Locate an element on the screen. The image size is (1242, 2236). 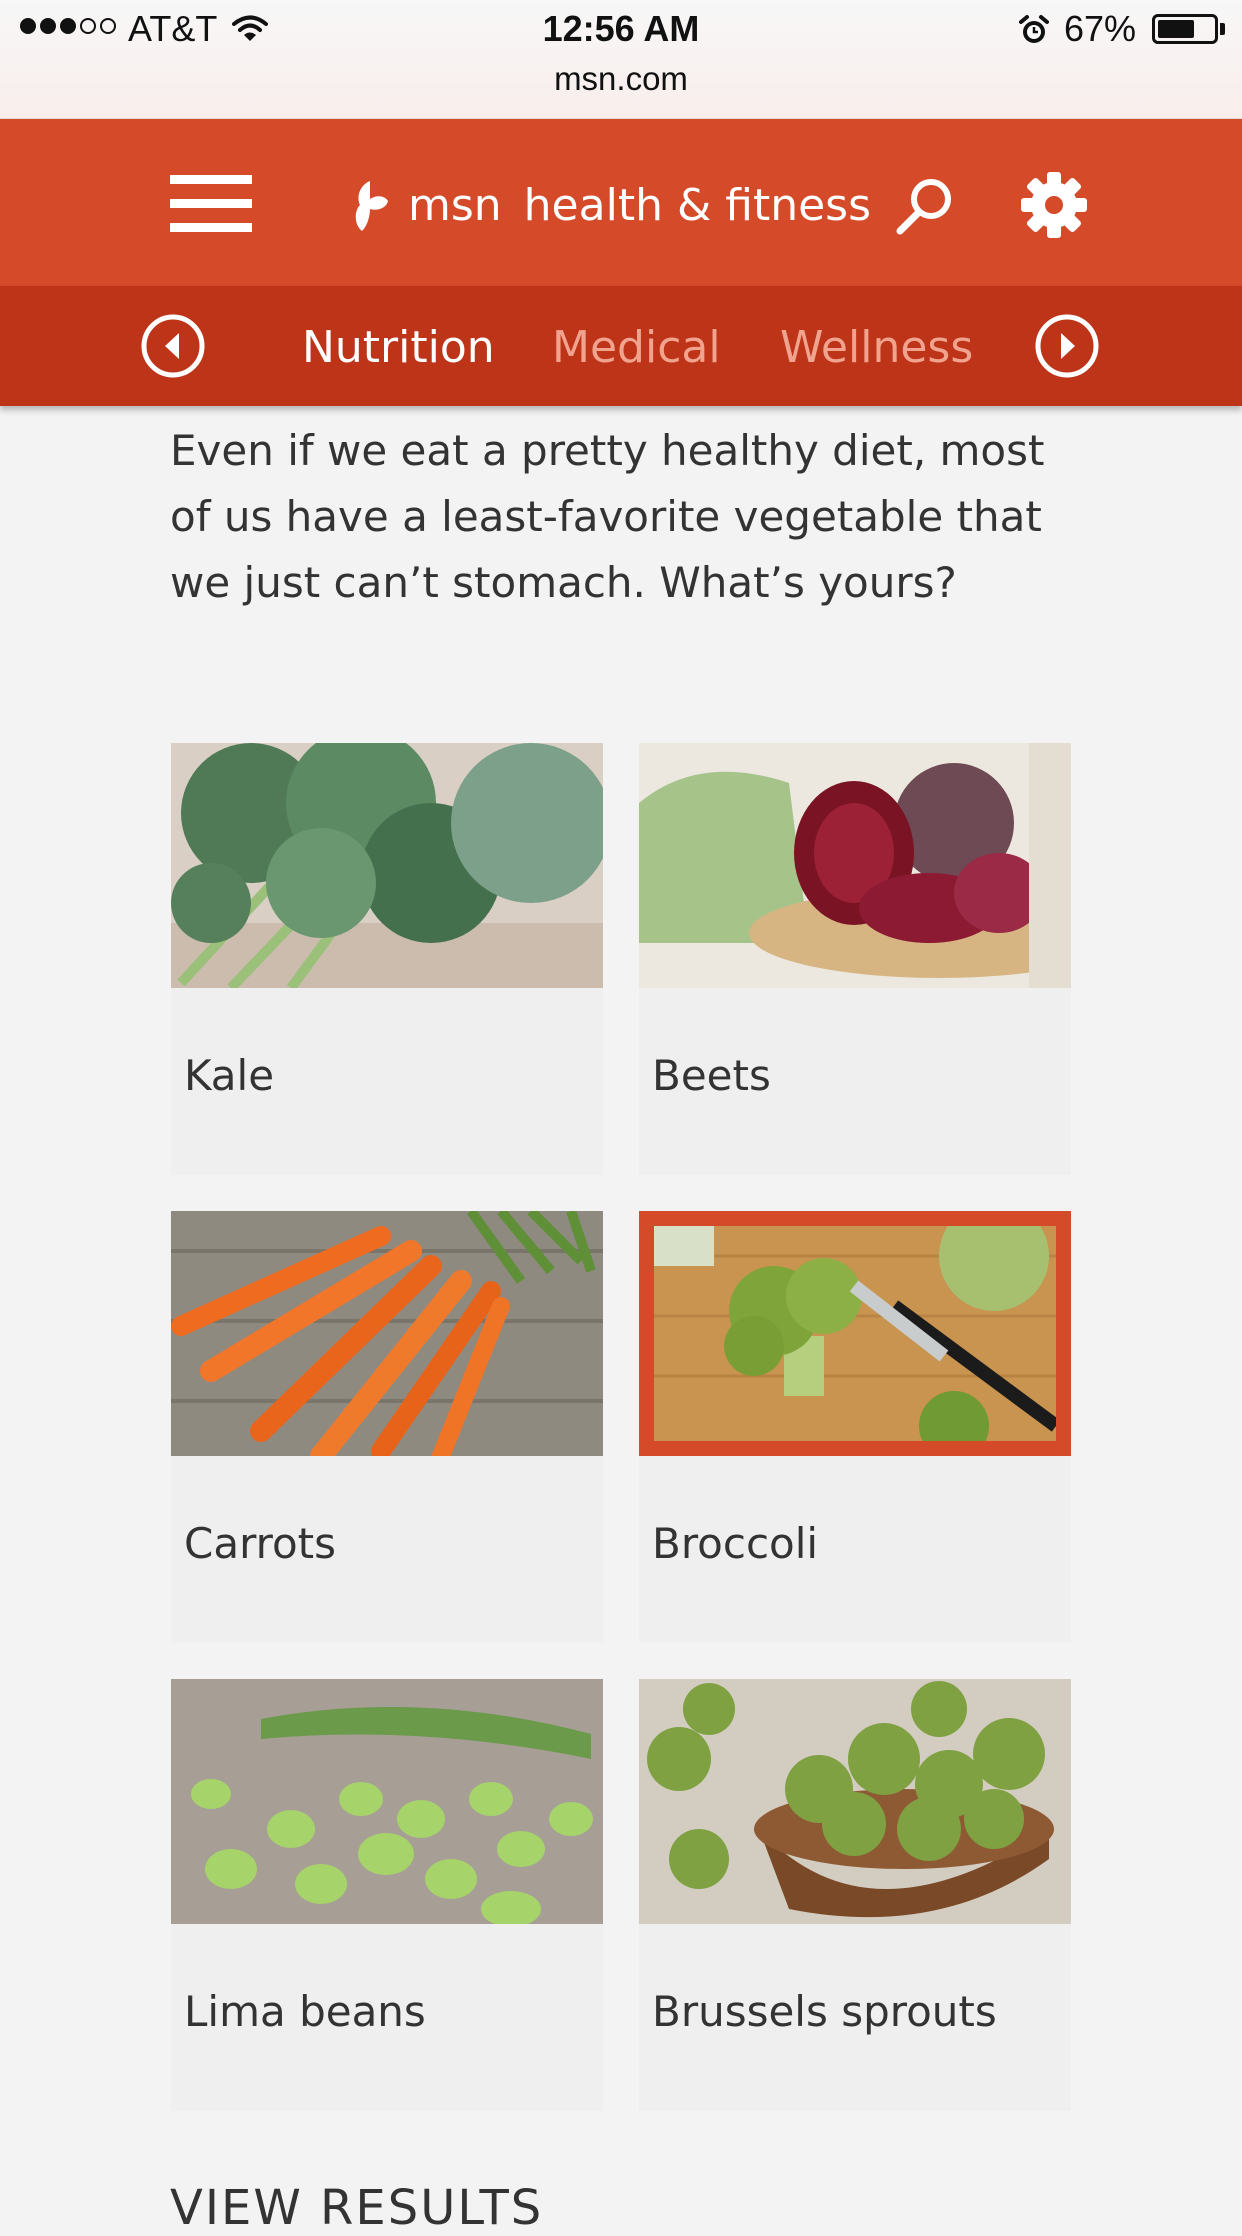
gear-icon is located at coordinates (1054, 205).